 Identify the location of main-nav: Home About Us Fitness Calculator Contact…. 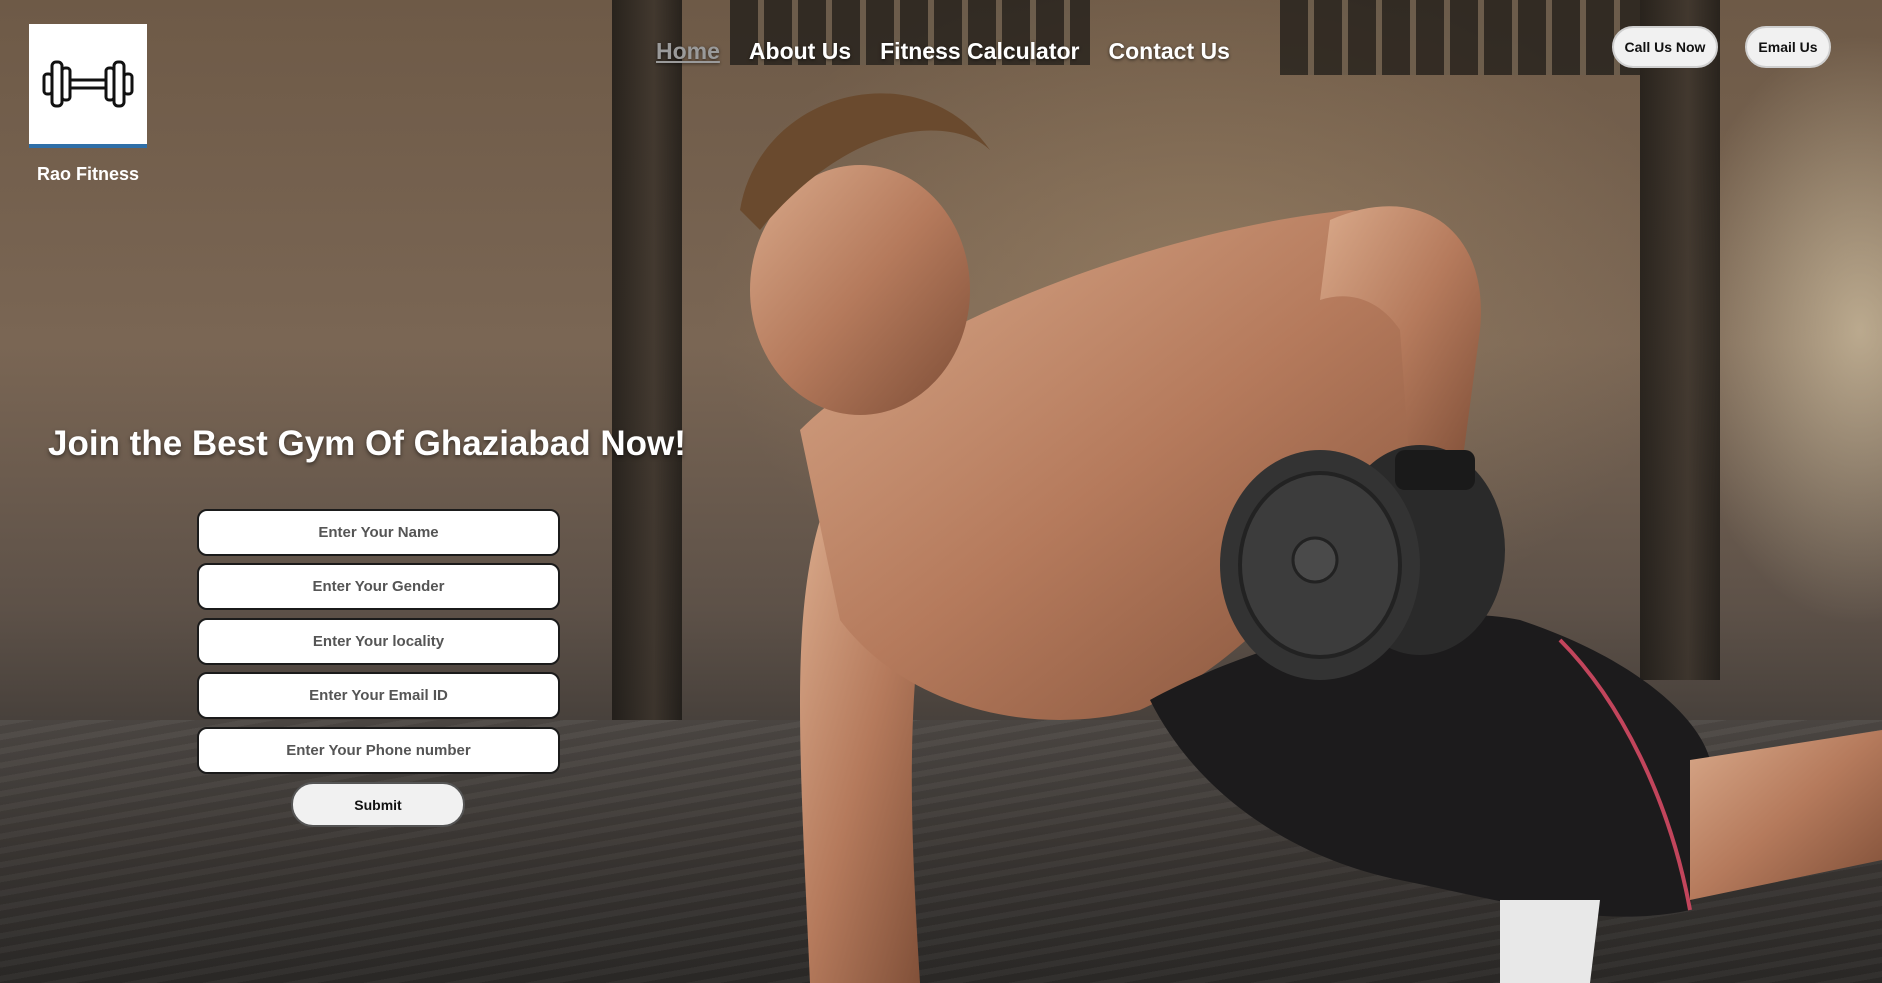
(943, 51).